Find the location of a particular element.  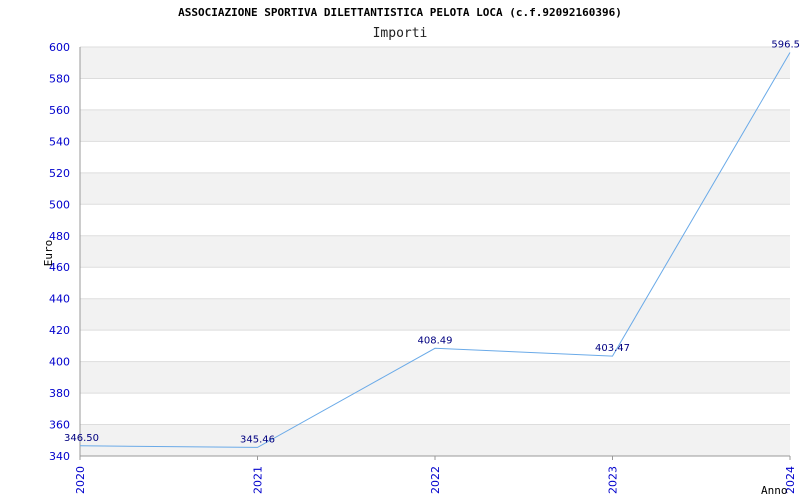

x-tick-label: 2022 is located at coordinates (435, 480).